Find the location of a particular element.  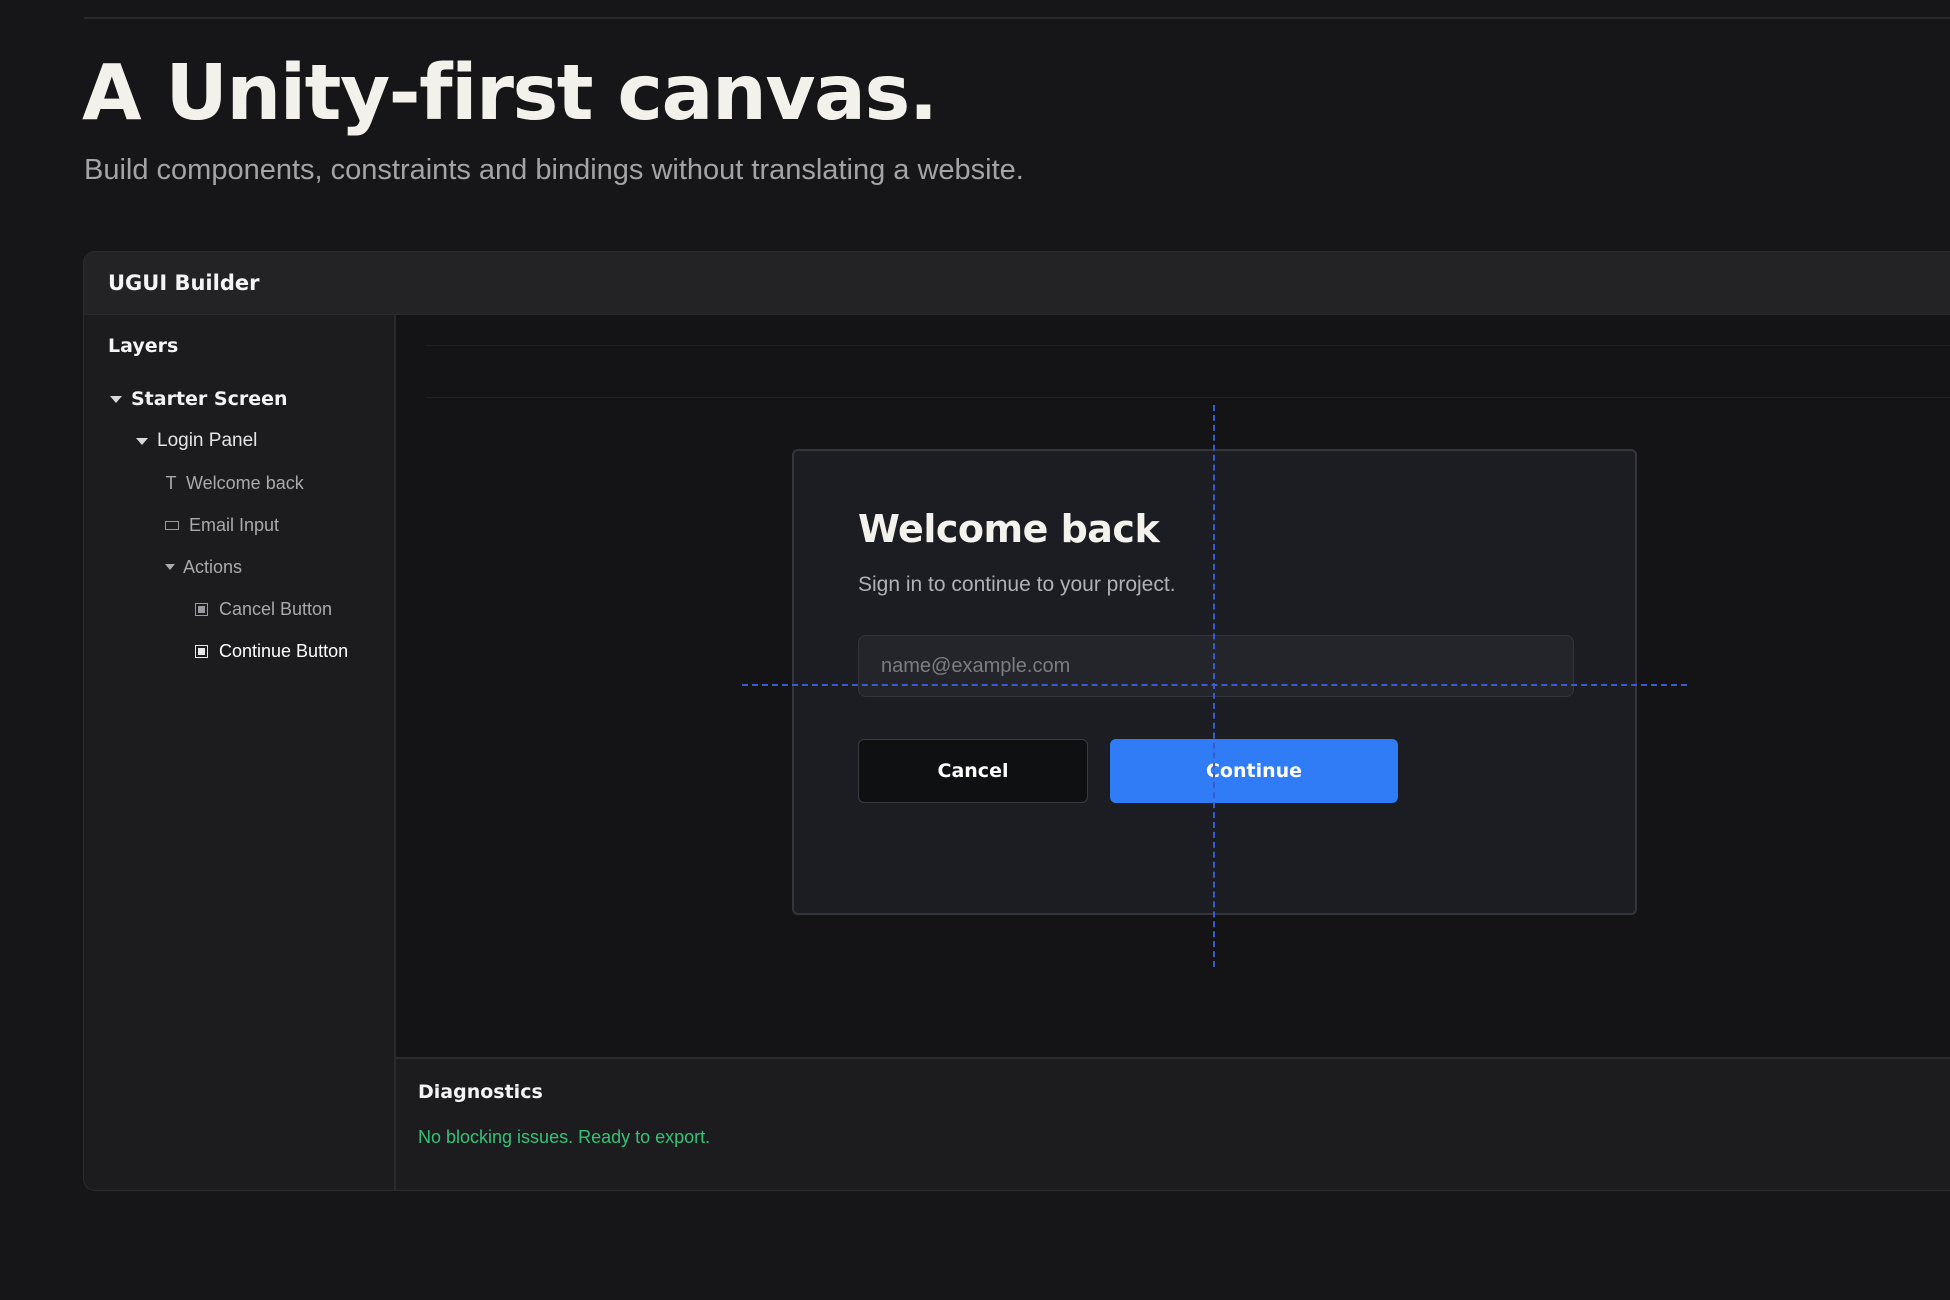

horizontal-center-guide is located at coordinates (1214, 685).